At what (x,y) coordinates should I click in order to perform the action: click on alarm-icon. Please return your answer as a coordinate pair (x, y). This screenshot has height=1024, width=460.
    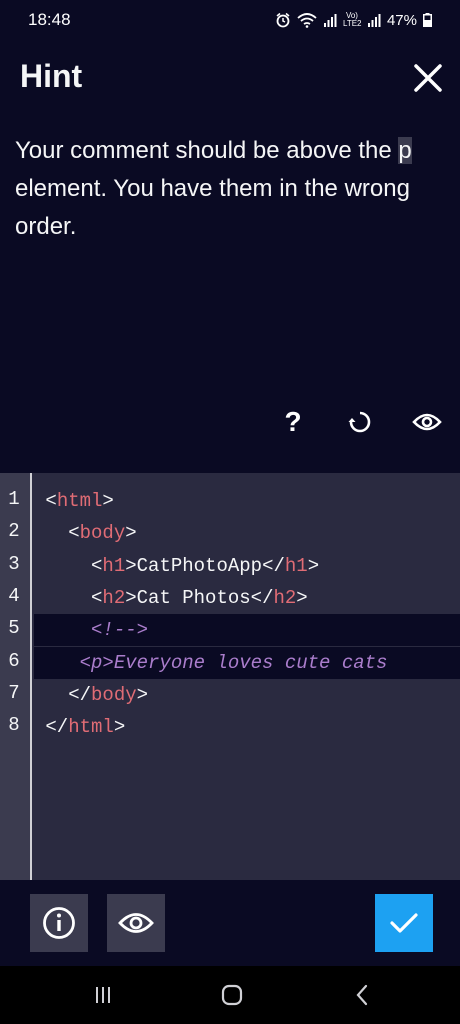
    Looking at the image, I should click on (283, 20).